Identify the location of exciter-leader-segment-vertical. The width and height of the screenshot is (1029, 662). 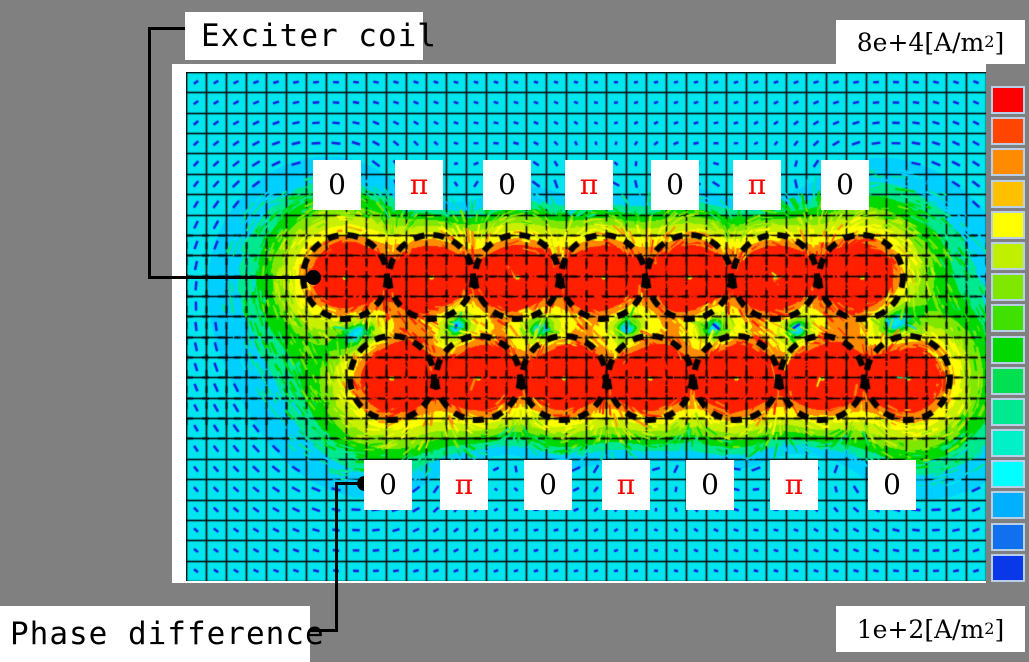
(149, 153).